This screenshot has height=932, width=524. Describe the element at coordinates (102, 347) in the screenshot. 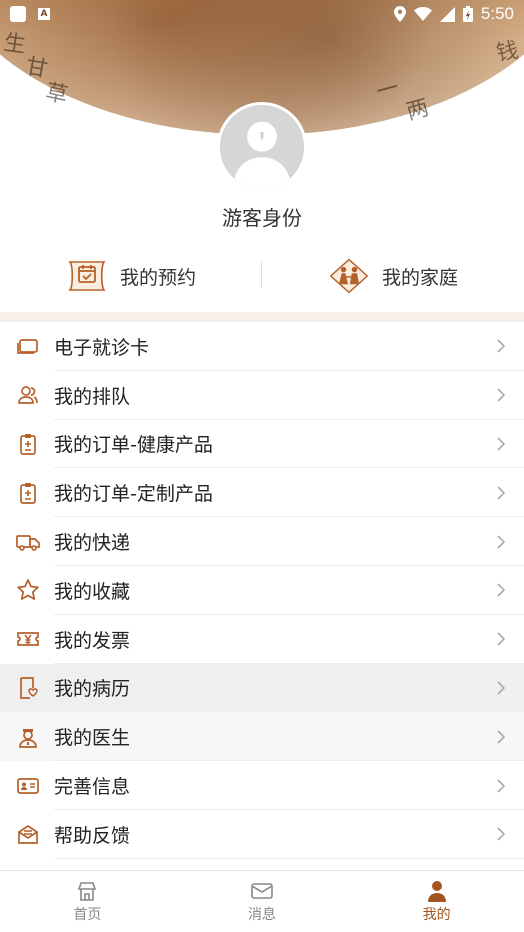

I see `menu-item-label: 电子就诊卡` at that location.